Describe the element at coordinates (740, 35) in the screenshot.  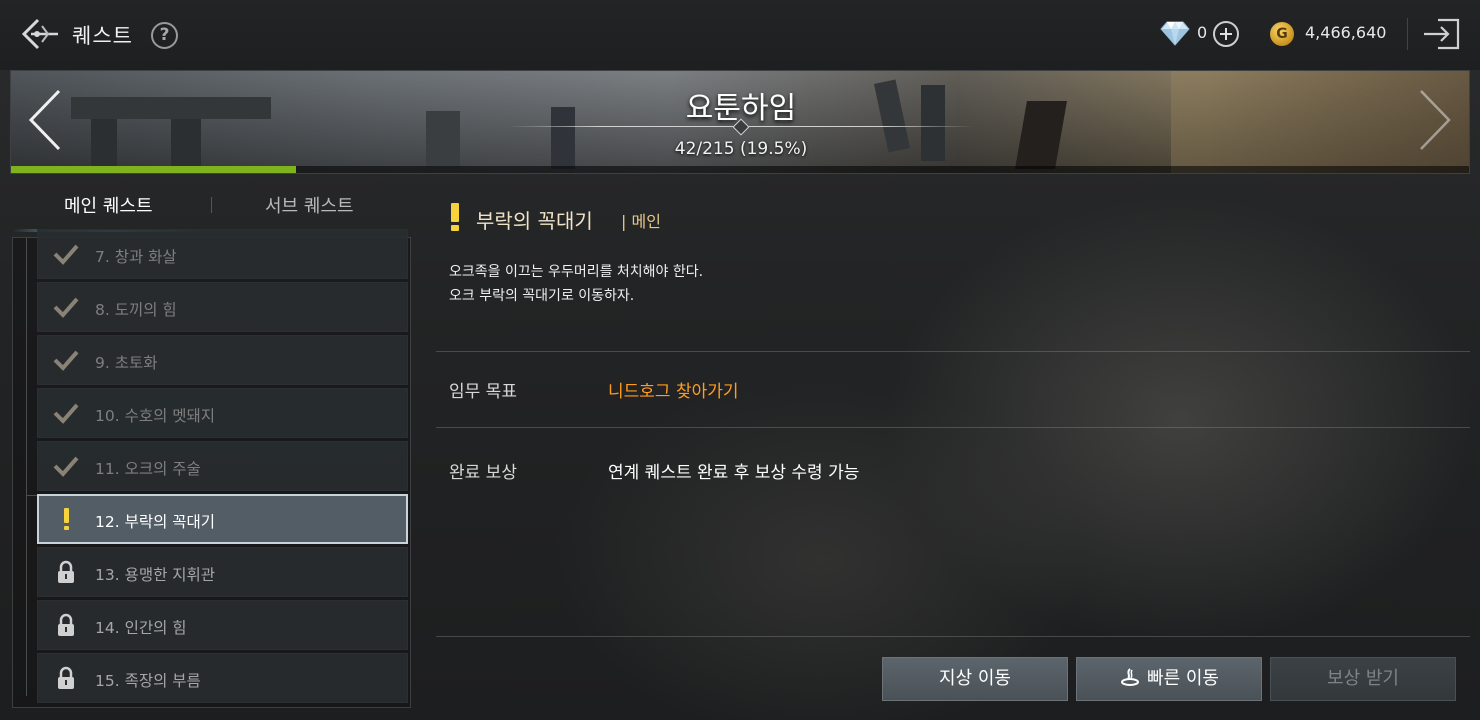
I see `top-bar: 퀘스트 ? 0 G 4,466,640` at that location.